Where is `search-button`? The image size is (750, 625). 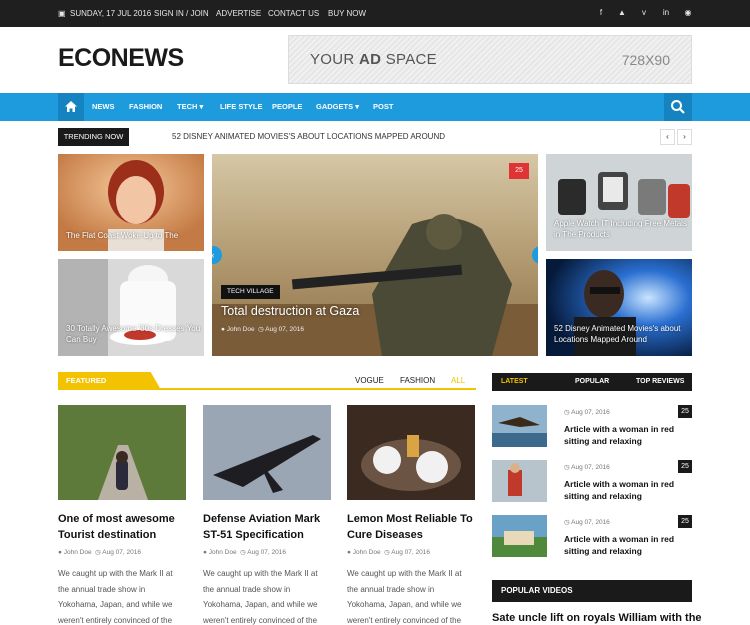 search-button is located at coordinates (678, 107).